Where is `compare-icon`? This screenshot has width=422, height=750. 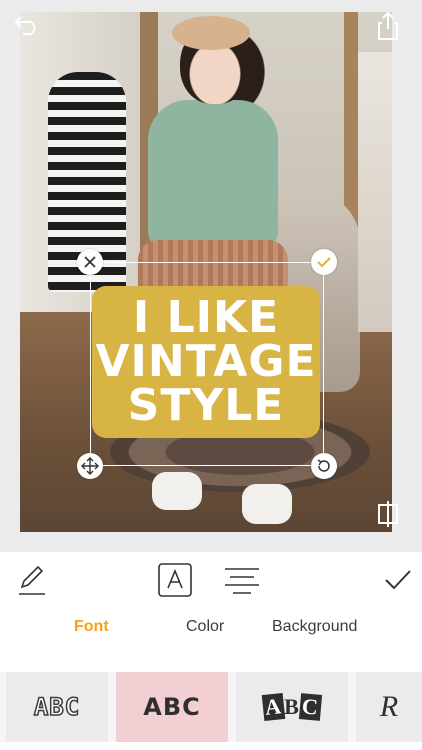 compare-icon is located at coordinates (388, 514).